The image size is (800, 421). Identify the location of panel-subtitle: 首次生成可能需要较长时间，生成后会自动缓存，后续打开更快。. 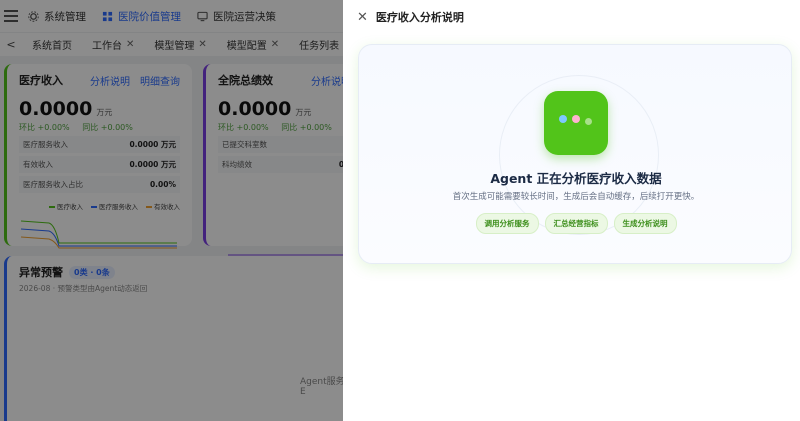
(576, 197).